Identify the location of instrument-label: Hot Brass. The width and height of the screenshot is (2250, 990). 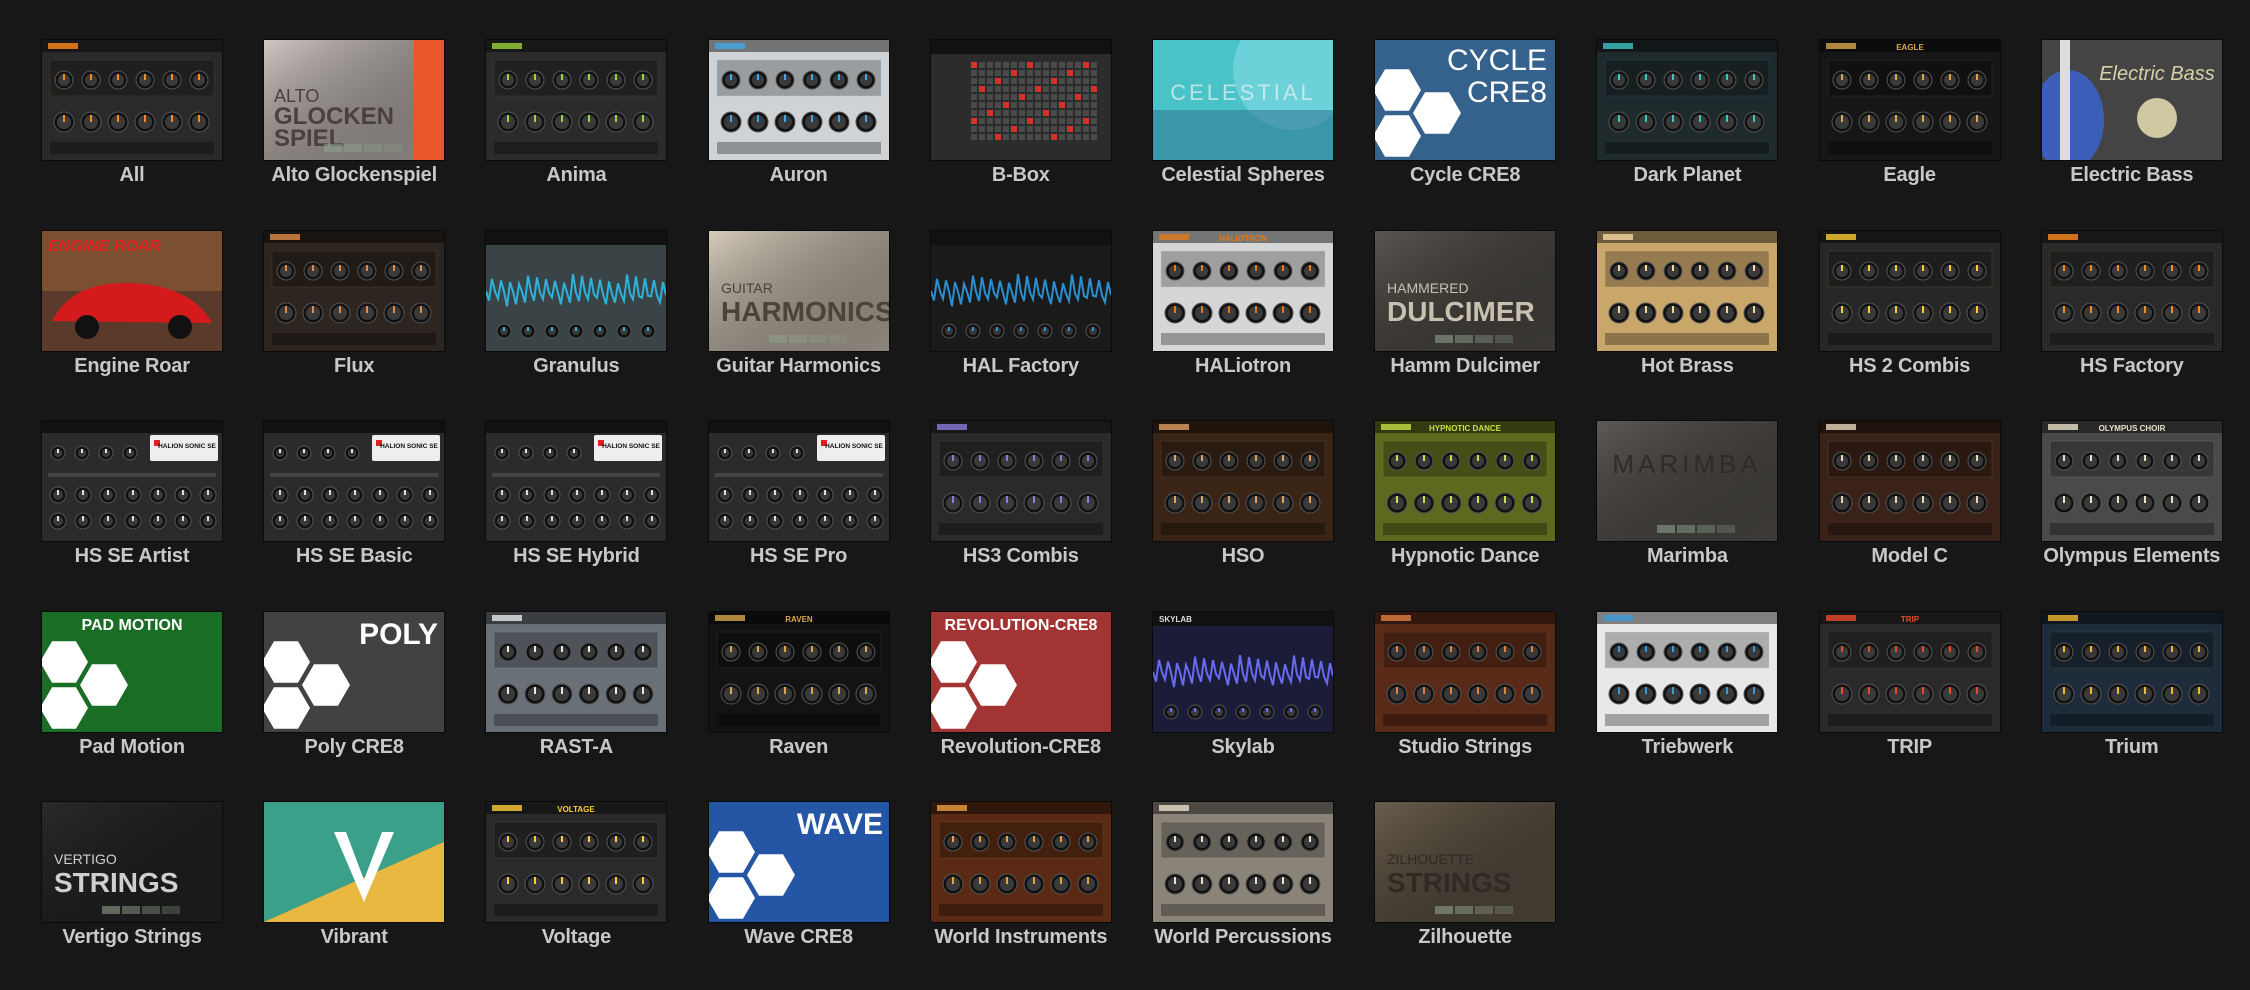
(1687, 366).